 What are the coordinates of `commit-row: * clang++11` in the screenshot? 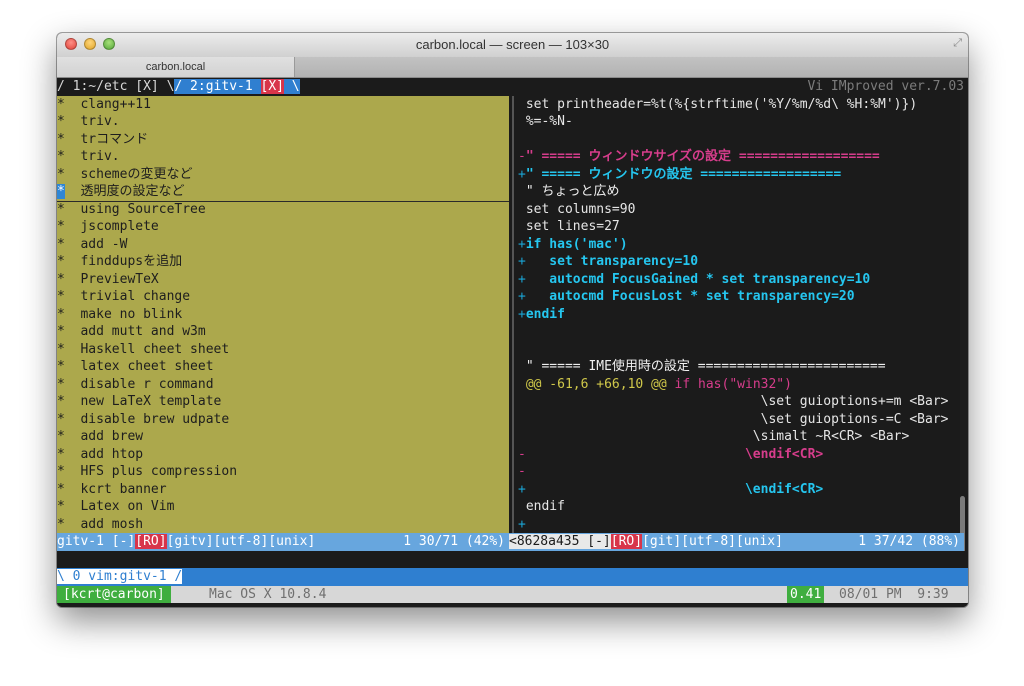 It's located at (283, 105).